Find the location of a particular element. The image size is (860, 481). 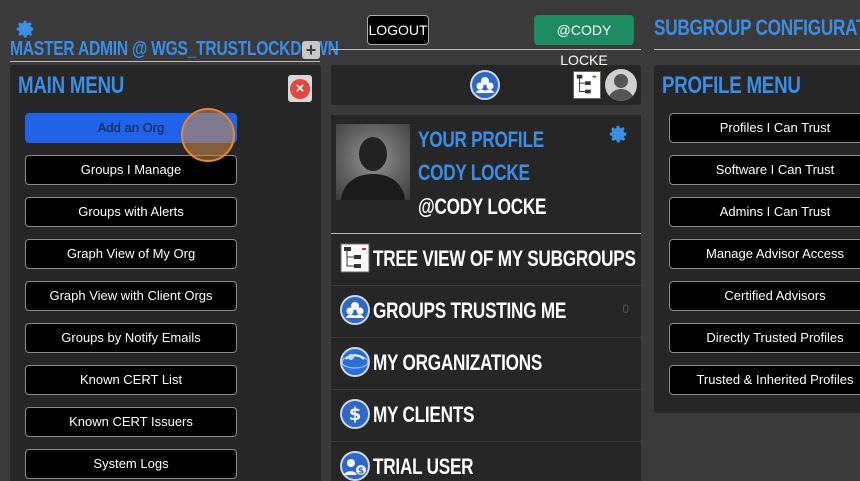

groups-with-alerts-button: Groups with Alerts is located at coordinates (131, 212).